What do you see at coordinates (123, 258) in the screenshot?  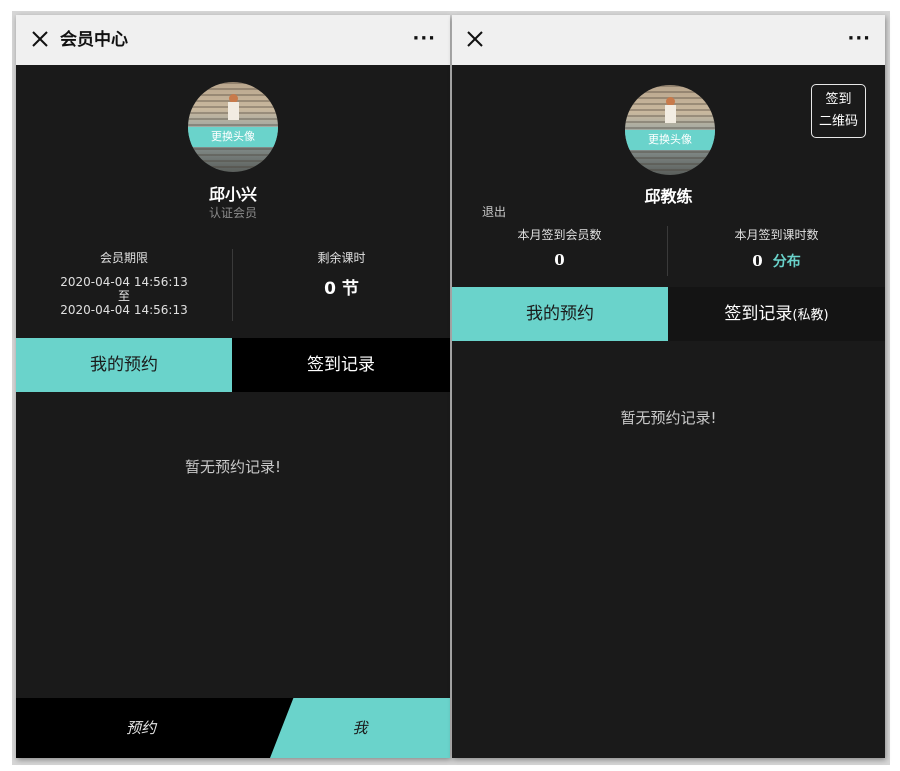 I see `membership-period-label: 会员期限` at bounding box center [123, 258].